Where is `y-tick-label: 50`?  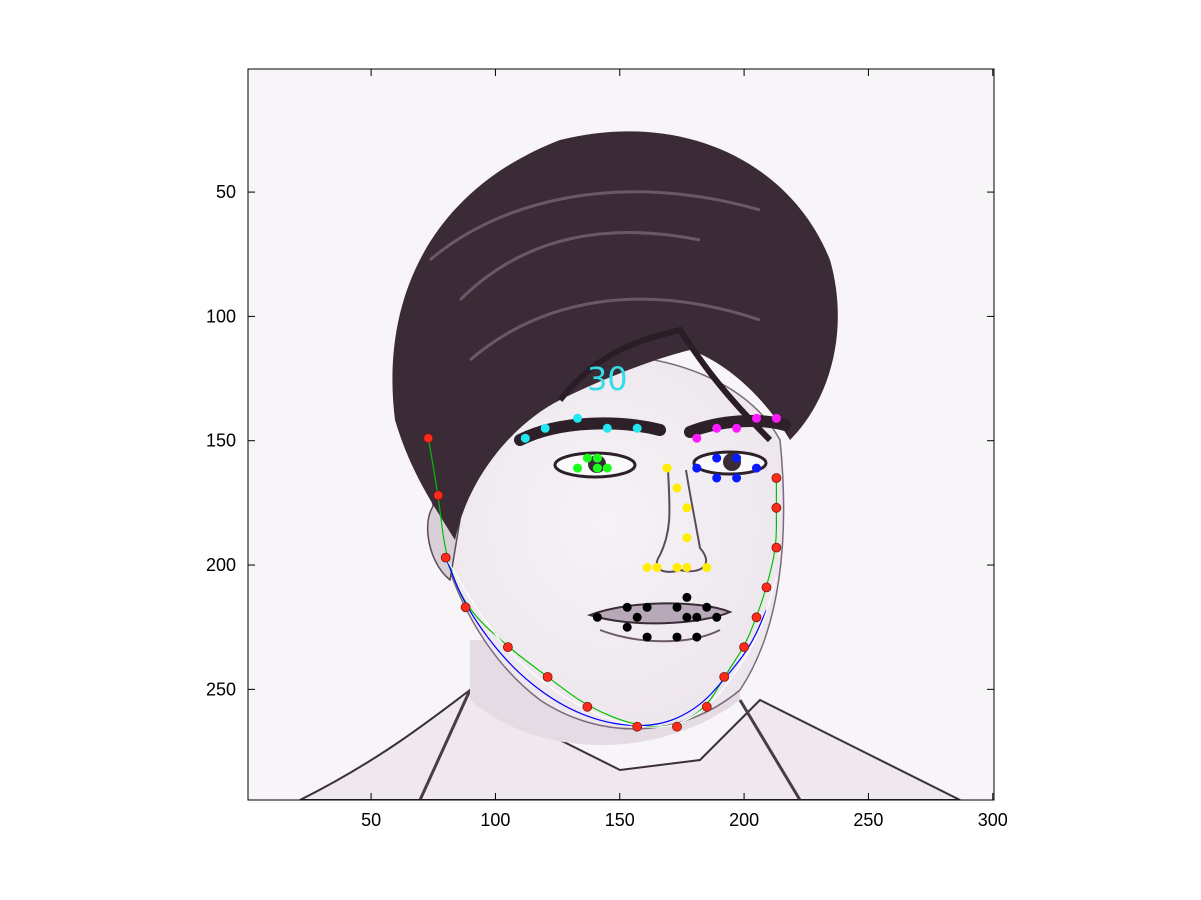
y-tick-label: 50 is located at coordinates (226, 192).